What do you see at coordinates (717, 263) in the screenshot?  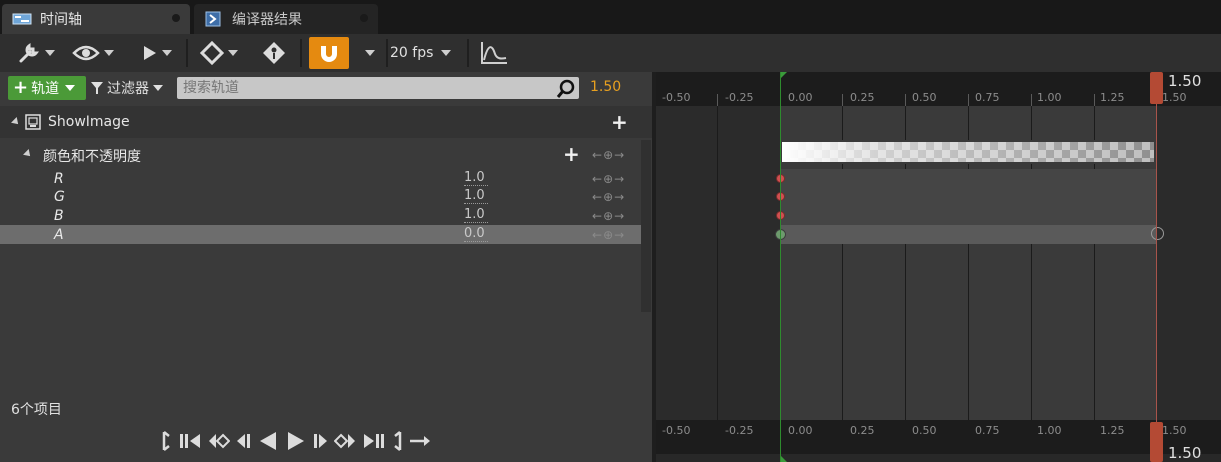 I see `grid-line` at bounding box center [717, 263].